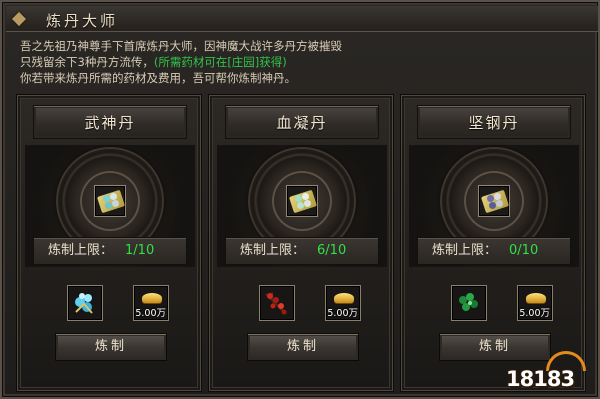 The image size is (600, 399). What do you see at coordinates (540, 379) in the screenshot?
I see `watermark-text: 18183` at bounding box center [540, 379].